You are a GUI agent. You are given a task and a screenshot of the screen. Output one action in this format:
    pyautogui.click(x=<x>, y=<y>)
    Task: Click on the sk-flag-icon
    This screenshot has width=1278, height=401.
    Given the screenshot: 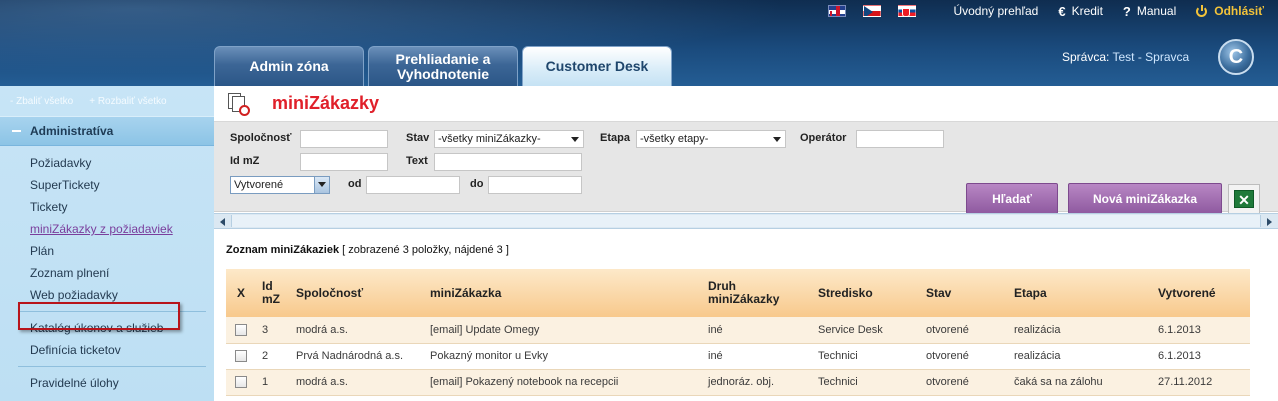 What is the action you would take?
    pyautogui.click(x=907, y=11)
    